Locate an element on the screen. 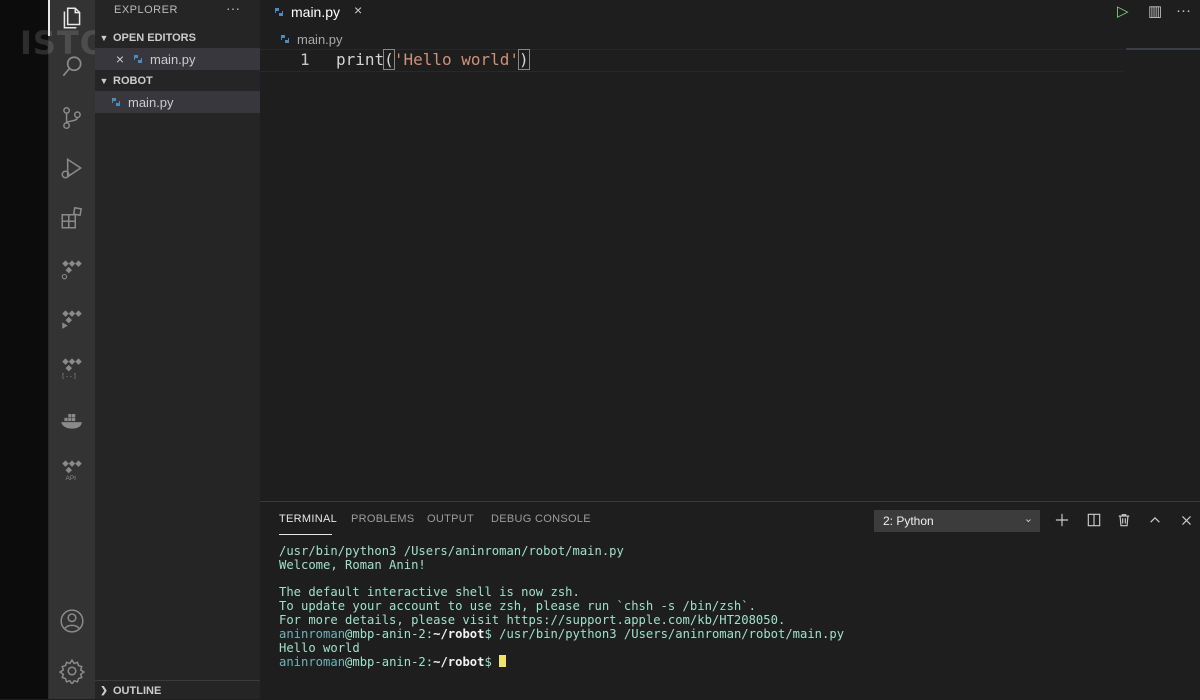  tab-terminal: TERMINAL is located at coordinates (308, 519).